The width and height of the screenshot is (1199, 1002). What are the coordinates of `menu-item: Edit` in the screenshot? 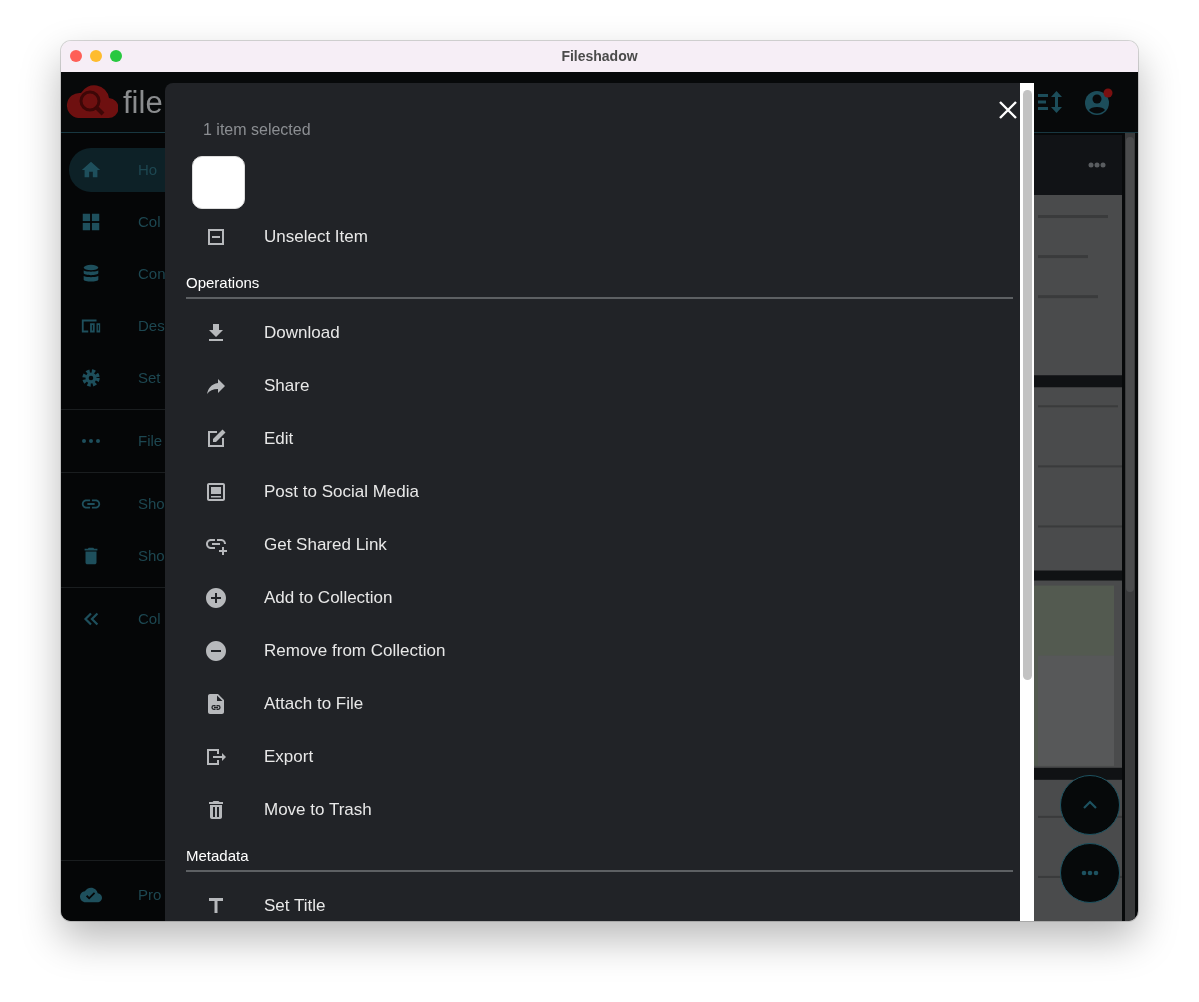 It's located at (599, 438).